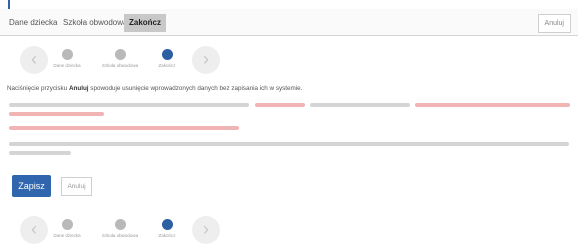  I want to click on tab-szkola-obwodowa: Szkoła obwodowa, so click(95, 23).